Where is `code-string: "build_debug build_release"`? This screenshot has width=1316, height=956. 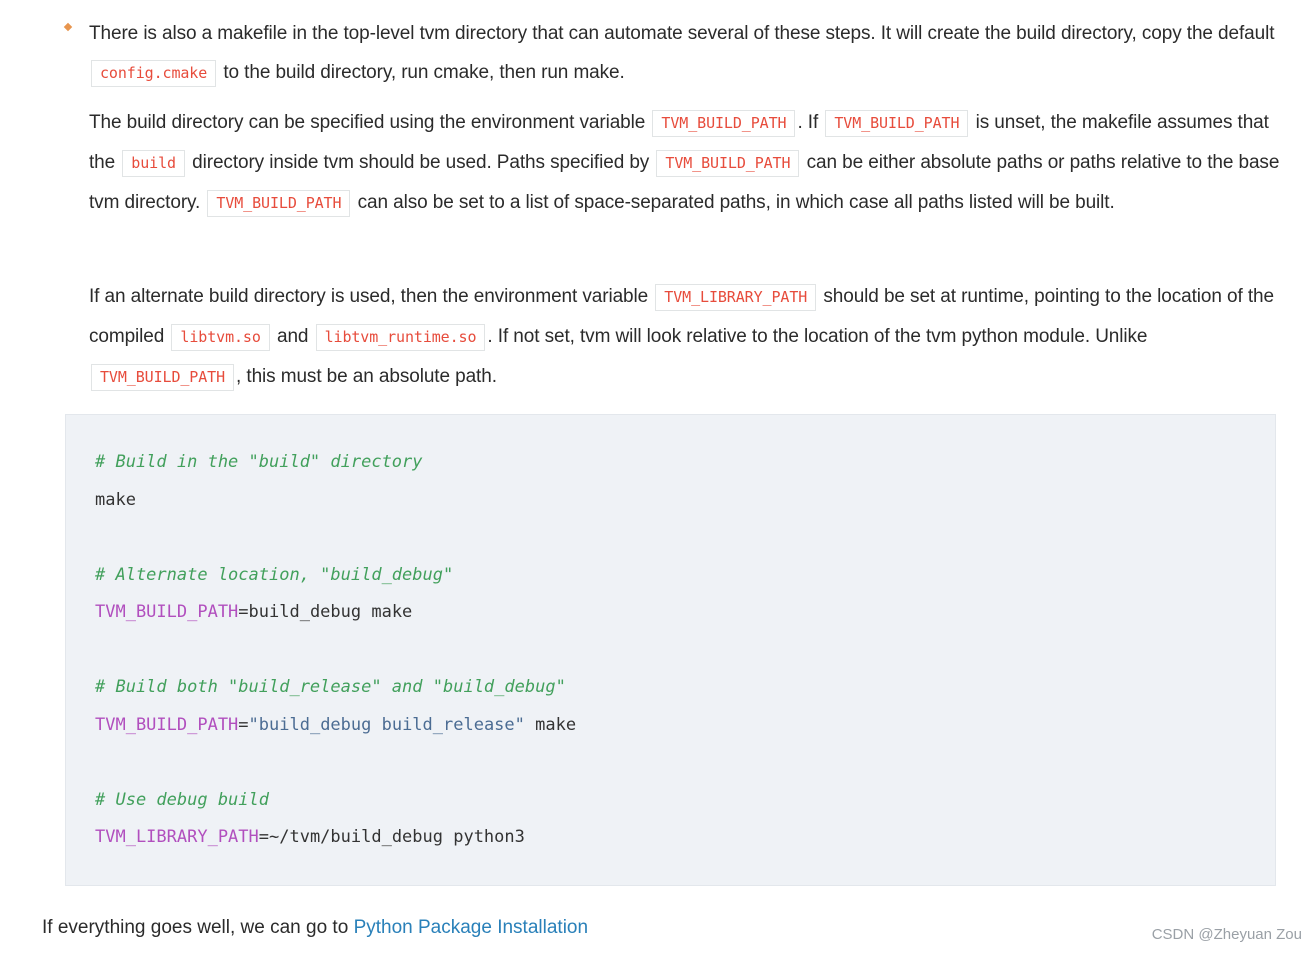
code-string: "build_debug build_release" is located at coordinates (386, 724).